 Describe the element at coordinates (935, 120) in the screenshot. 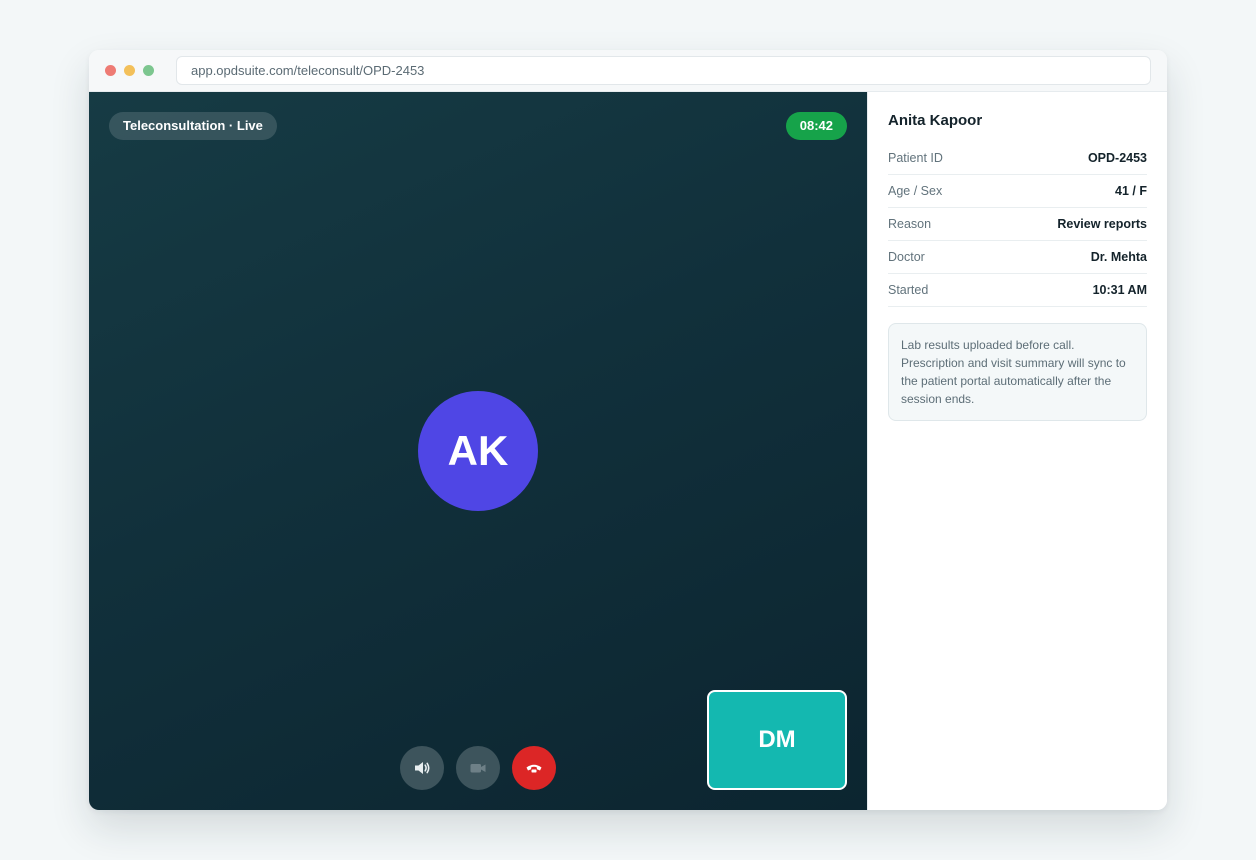

I see `patient-name: Anita Kapoor` at that location.